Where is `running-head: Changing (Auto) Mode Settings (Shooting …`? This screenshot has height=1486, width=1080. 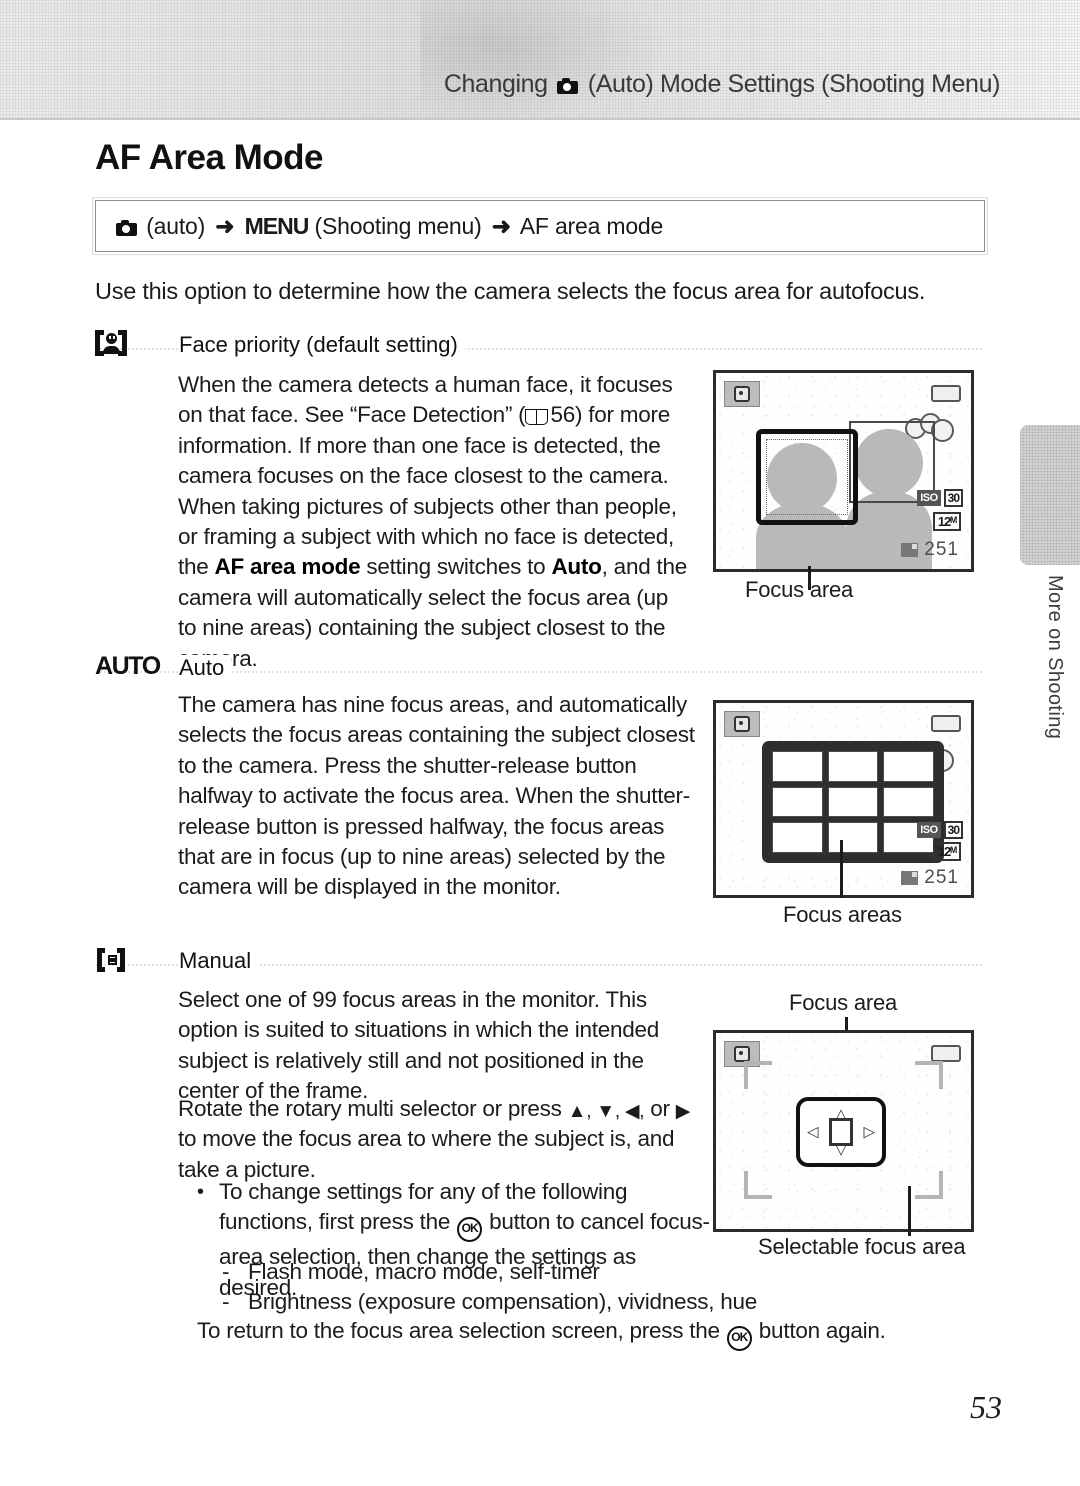
running-head: Changing (Auto) Mode Settings (Shooting … is located at coordinates (500, 84).